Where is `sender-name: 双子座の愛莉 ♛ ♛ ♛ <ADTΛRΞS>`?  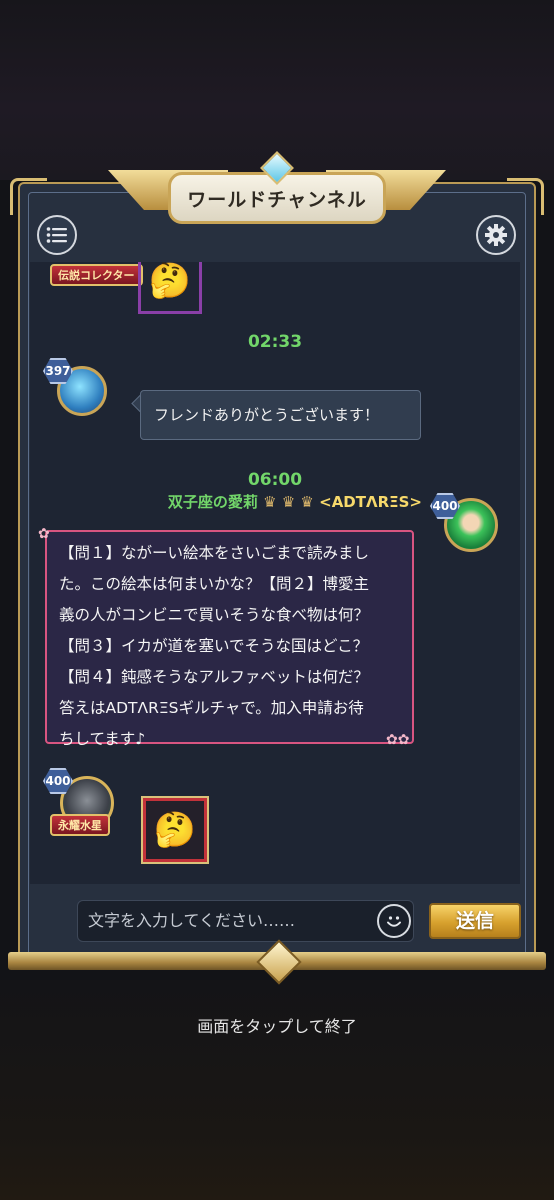 sender-name: 双子座の愛莉 ♛ ♛ ♛ <ADTΛRΞS> is located at coordinates (295, 501).